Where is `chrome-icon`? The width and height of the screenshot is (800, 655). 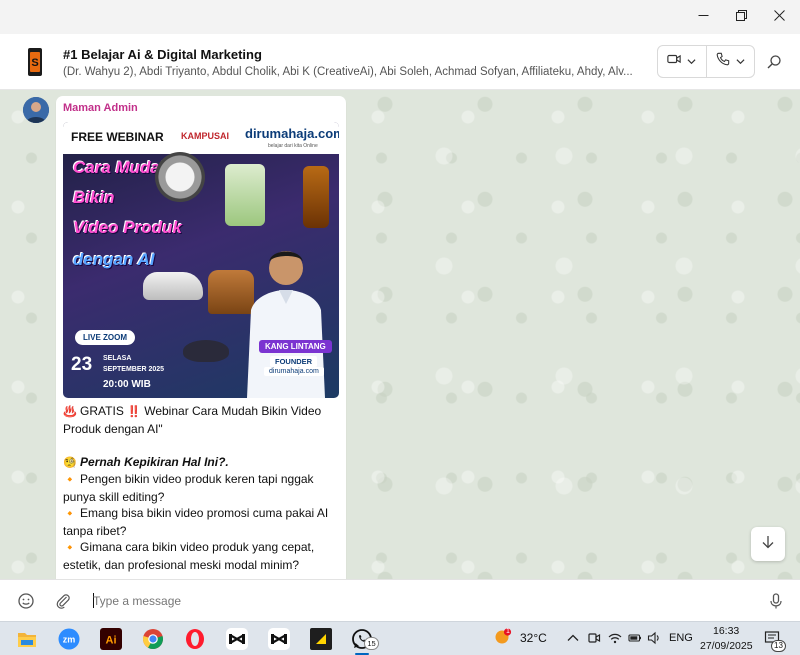
chrome-icon is located at coordinates (153, 639).